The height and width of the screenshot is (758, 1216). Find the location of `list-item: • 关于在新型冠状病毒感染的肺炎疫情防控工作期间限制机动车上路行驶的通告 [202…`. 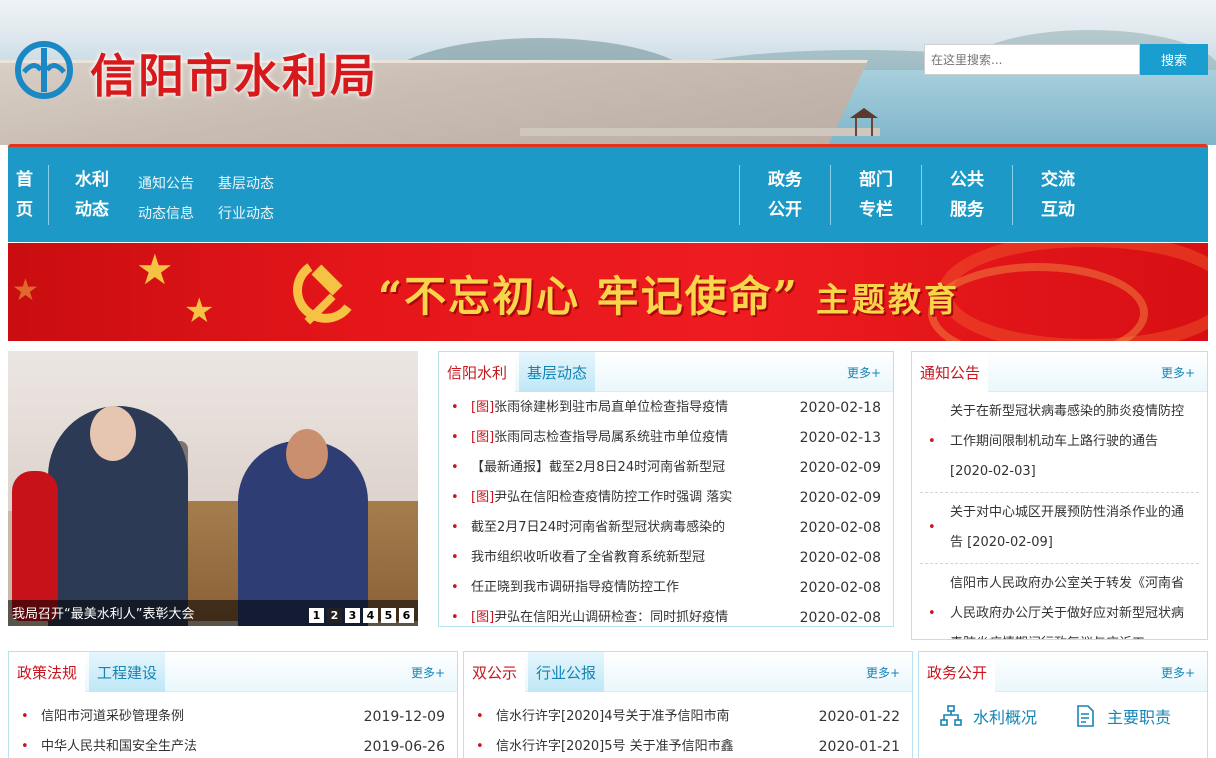

list-item: • 关于在新型冠状病毒感染的肺炎疫情防控工作期间限制机动车上路行驶的通告 [202… is located at coordinates (1059, 442).